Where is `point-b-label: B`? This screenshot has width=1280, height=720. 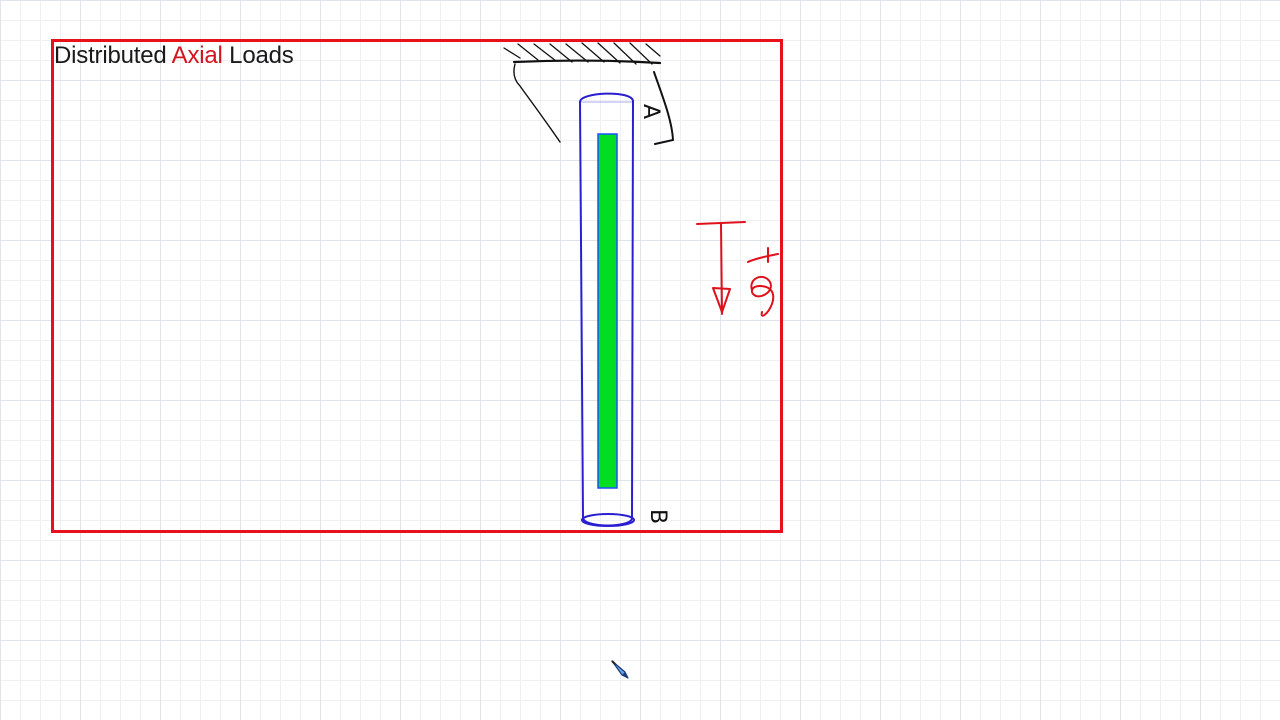 point-b-label: B is located at coordinates (657, 516).